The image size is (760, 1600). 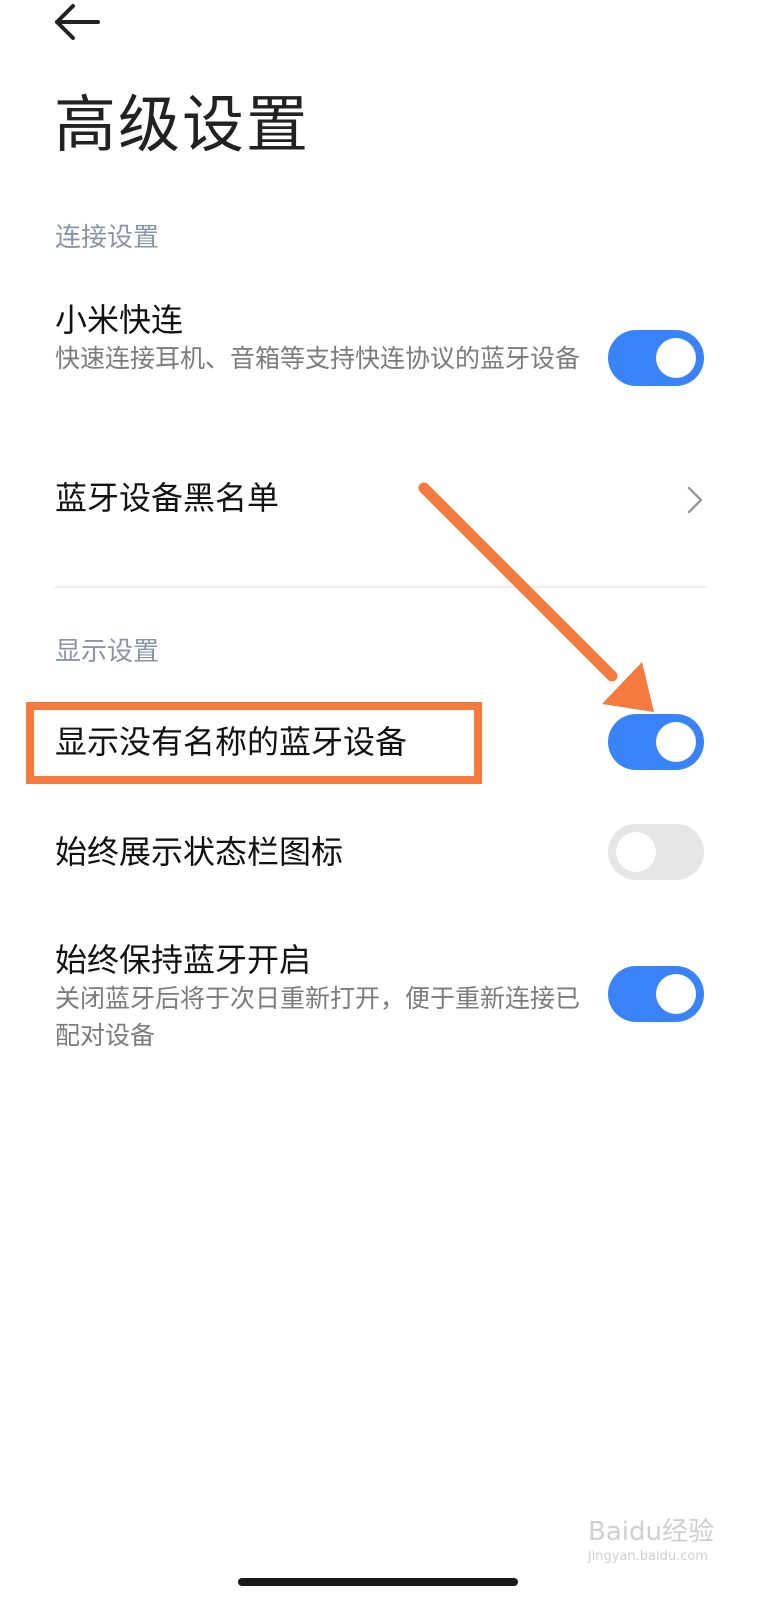 I want to click on toggle-status-bar-icon, so click(x=656, y=852).